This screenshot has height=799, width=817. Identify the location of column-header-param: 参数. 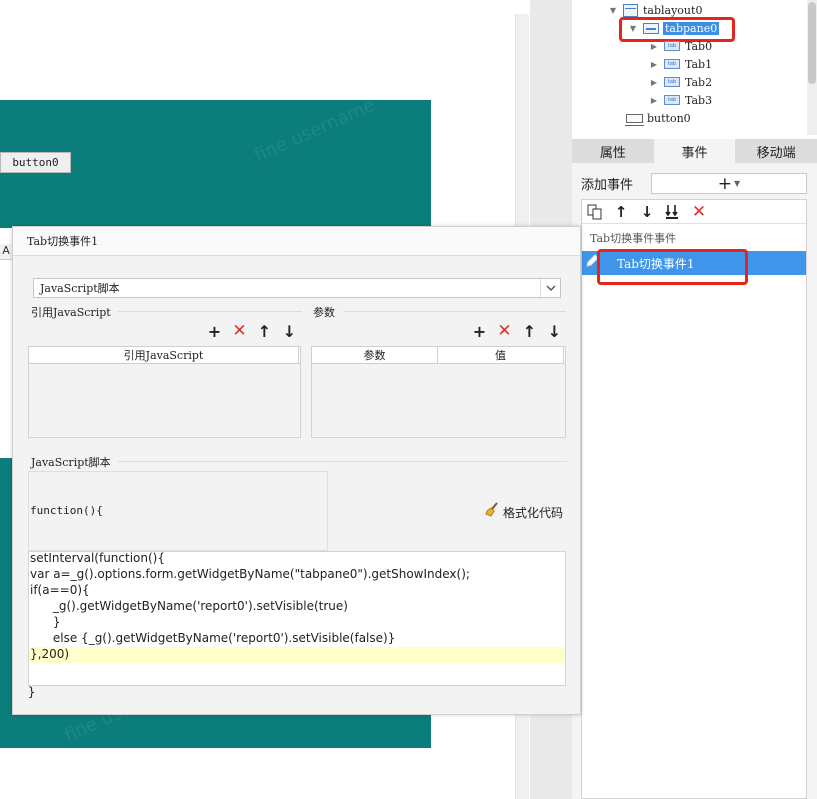
(375, 355).